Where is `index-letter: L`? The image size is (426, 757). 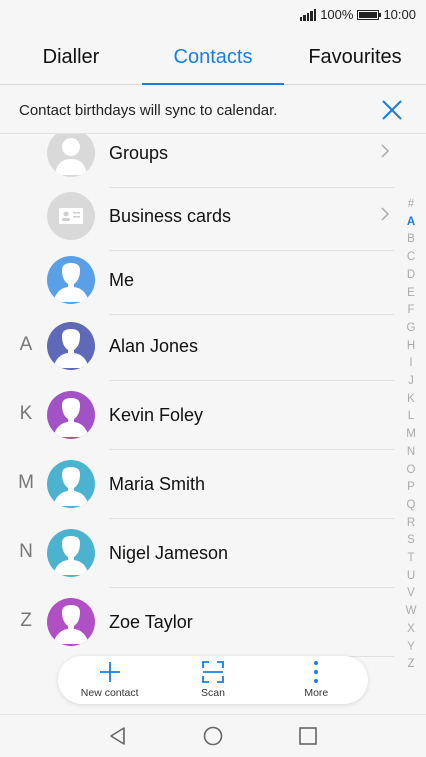 index-letter: L is located at coordinates (411, 417).